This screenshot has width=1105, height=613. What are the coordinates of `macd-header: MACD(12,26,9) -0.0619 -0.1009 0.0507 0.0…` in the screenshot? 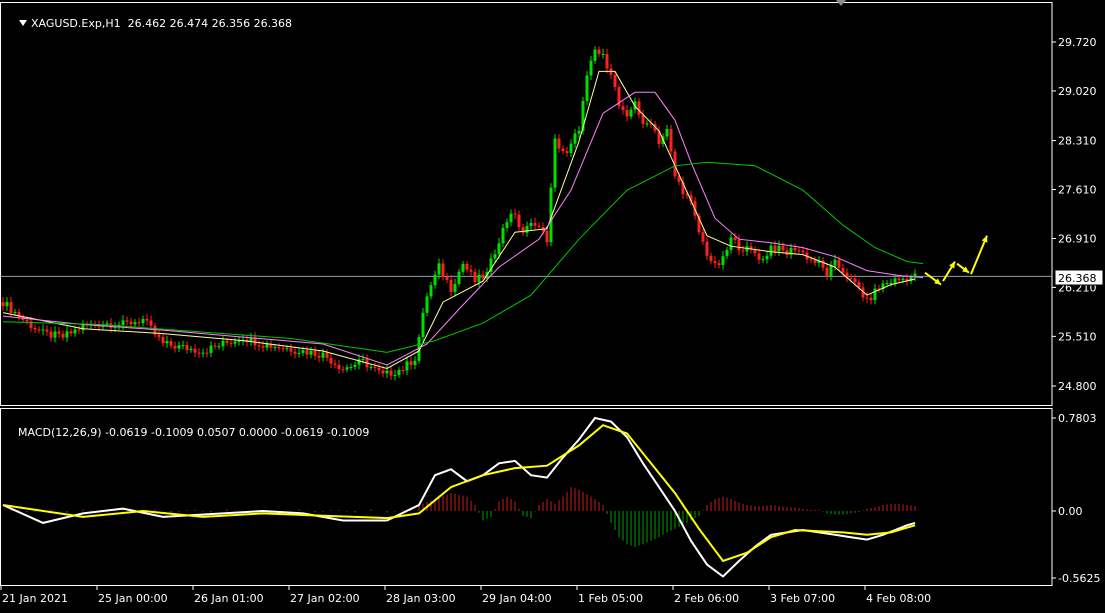 It's located at (186, 432).